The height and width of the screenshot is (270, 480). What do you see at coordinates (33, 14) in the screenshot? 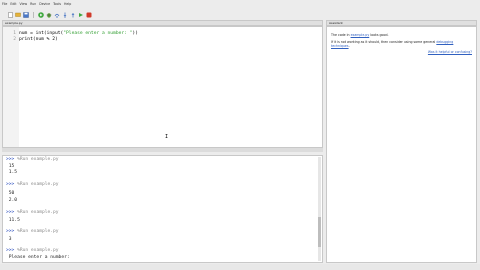
I see `toolbar-separator` at bounding box center [33, 14].